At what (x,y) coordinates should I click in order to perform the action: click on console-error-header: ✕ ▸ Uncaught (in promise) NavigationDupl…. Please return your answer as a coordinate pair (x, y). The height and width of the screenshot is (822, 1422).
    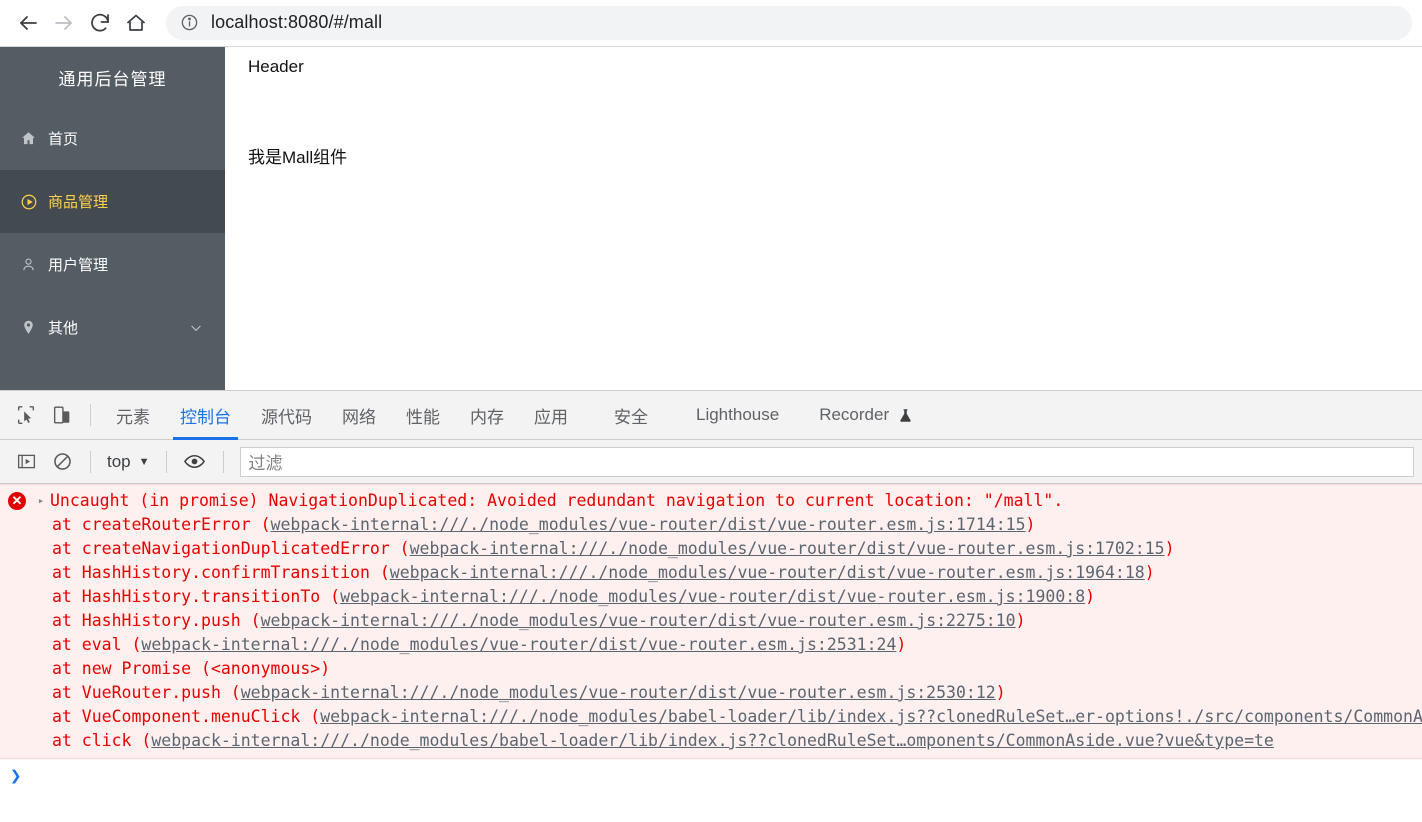
    Looking at the image, I should click on (711, 501).